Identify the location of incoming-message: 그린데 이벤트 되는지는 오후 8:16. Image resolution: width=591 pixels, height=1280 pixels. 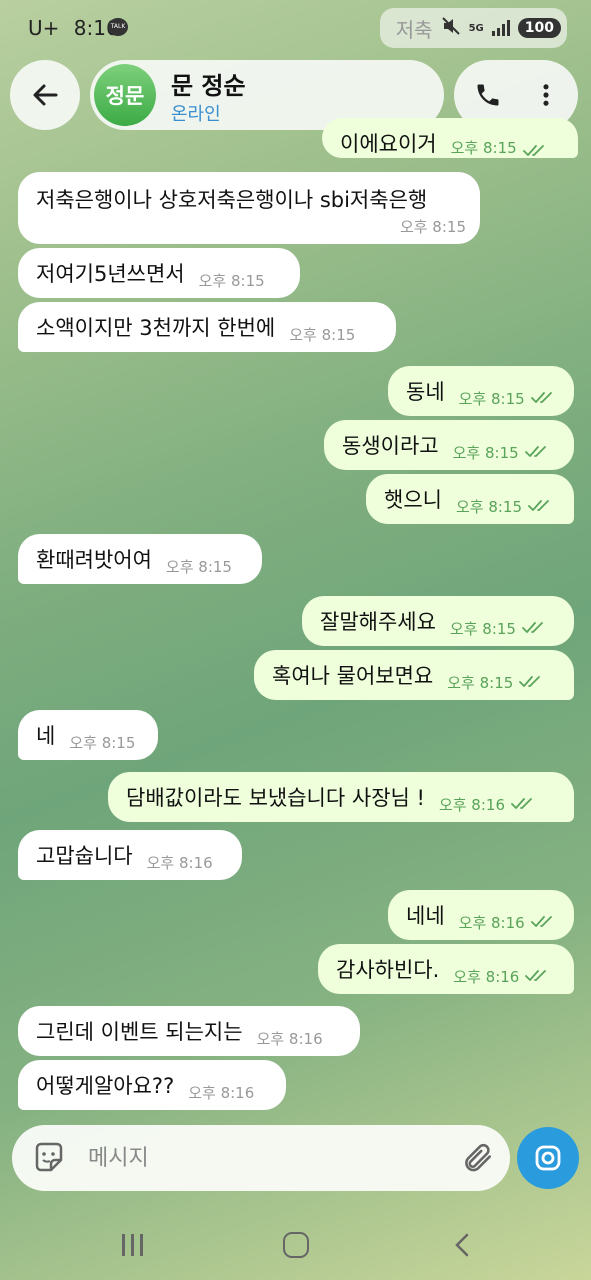
(189, 1031).